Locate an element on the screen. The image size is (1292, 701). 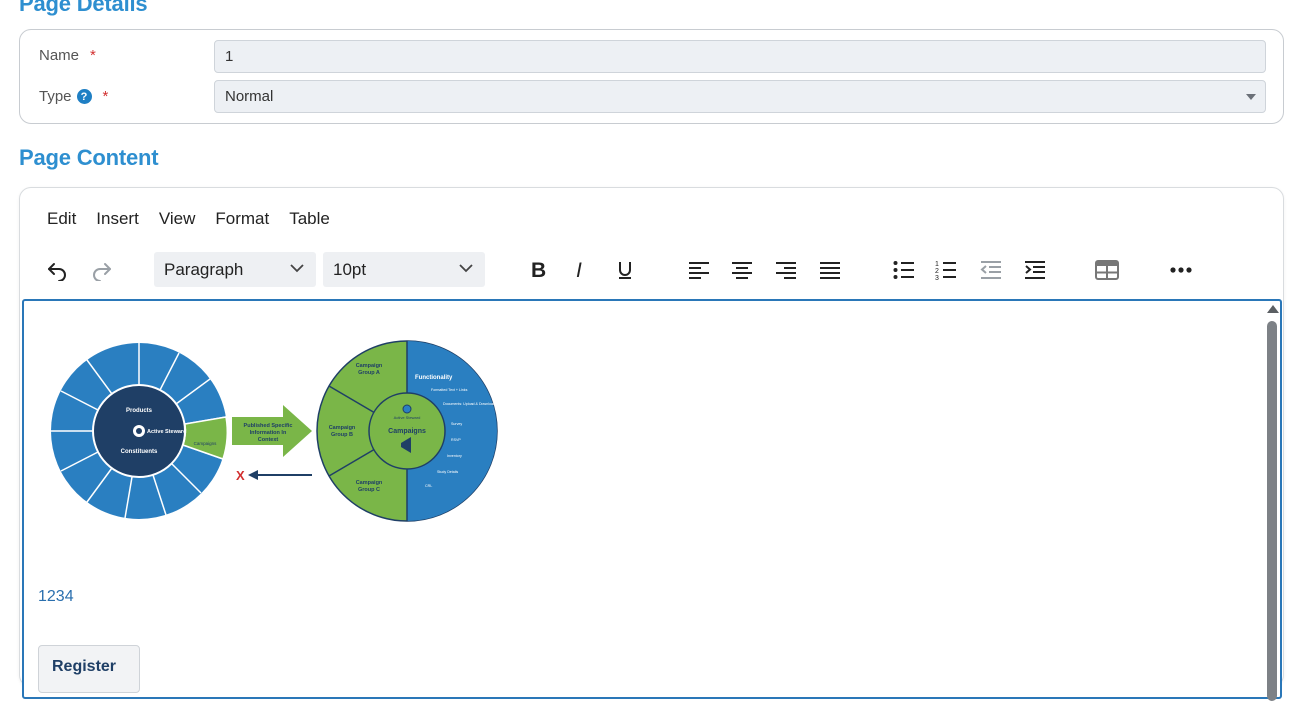
align-left-icon is located at coordinates (699, 270).